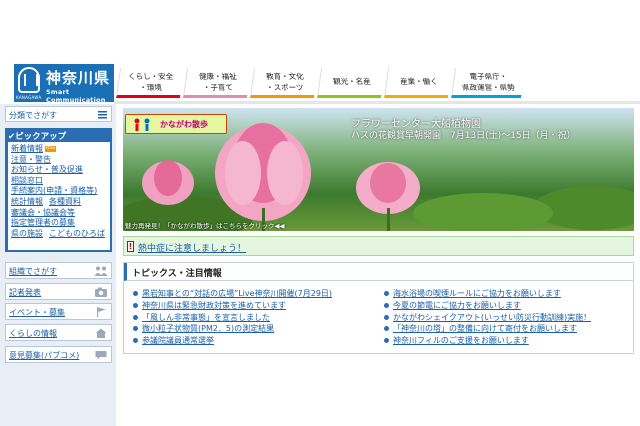 This screenshot has width=640, height=426. Describe the element at coordinates (457, 305) in the screenshot. I see `topic-link: 今夏の節電にご協力をお願いします` at that location.